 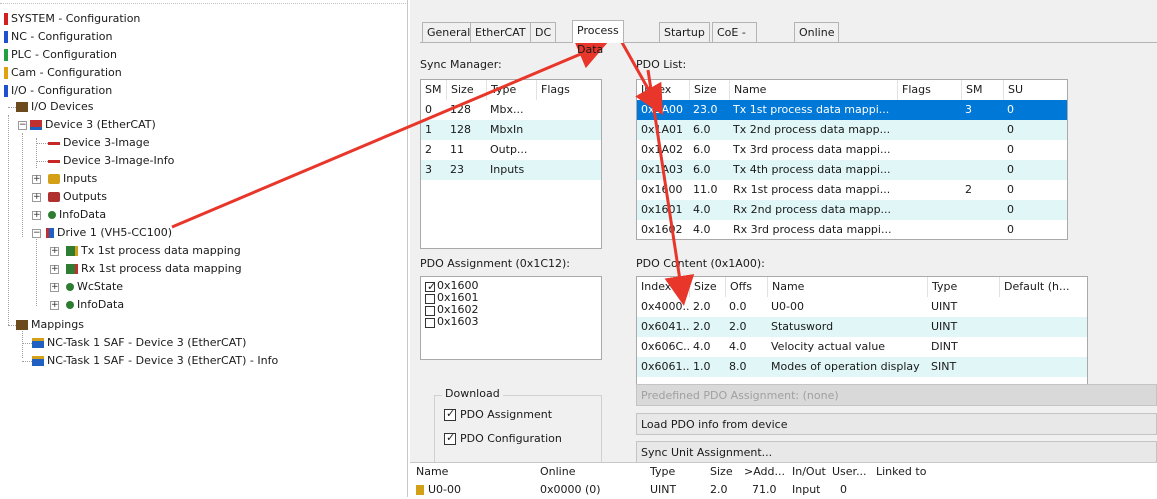 What do you see at coordinates (111, 161) in the screenshot?
I see `tree-item-device3-image-info: Device 3-Image-Info` at bounding box center [111, 161].